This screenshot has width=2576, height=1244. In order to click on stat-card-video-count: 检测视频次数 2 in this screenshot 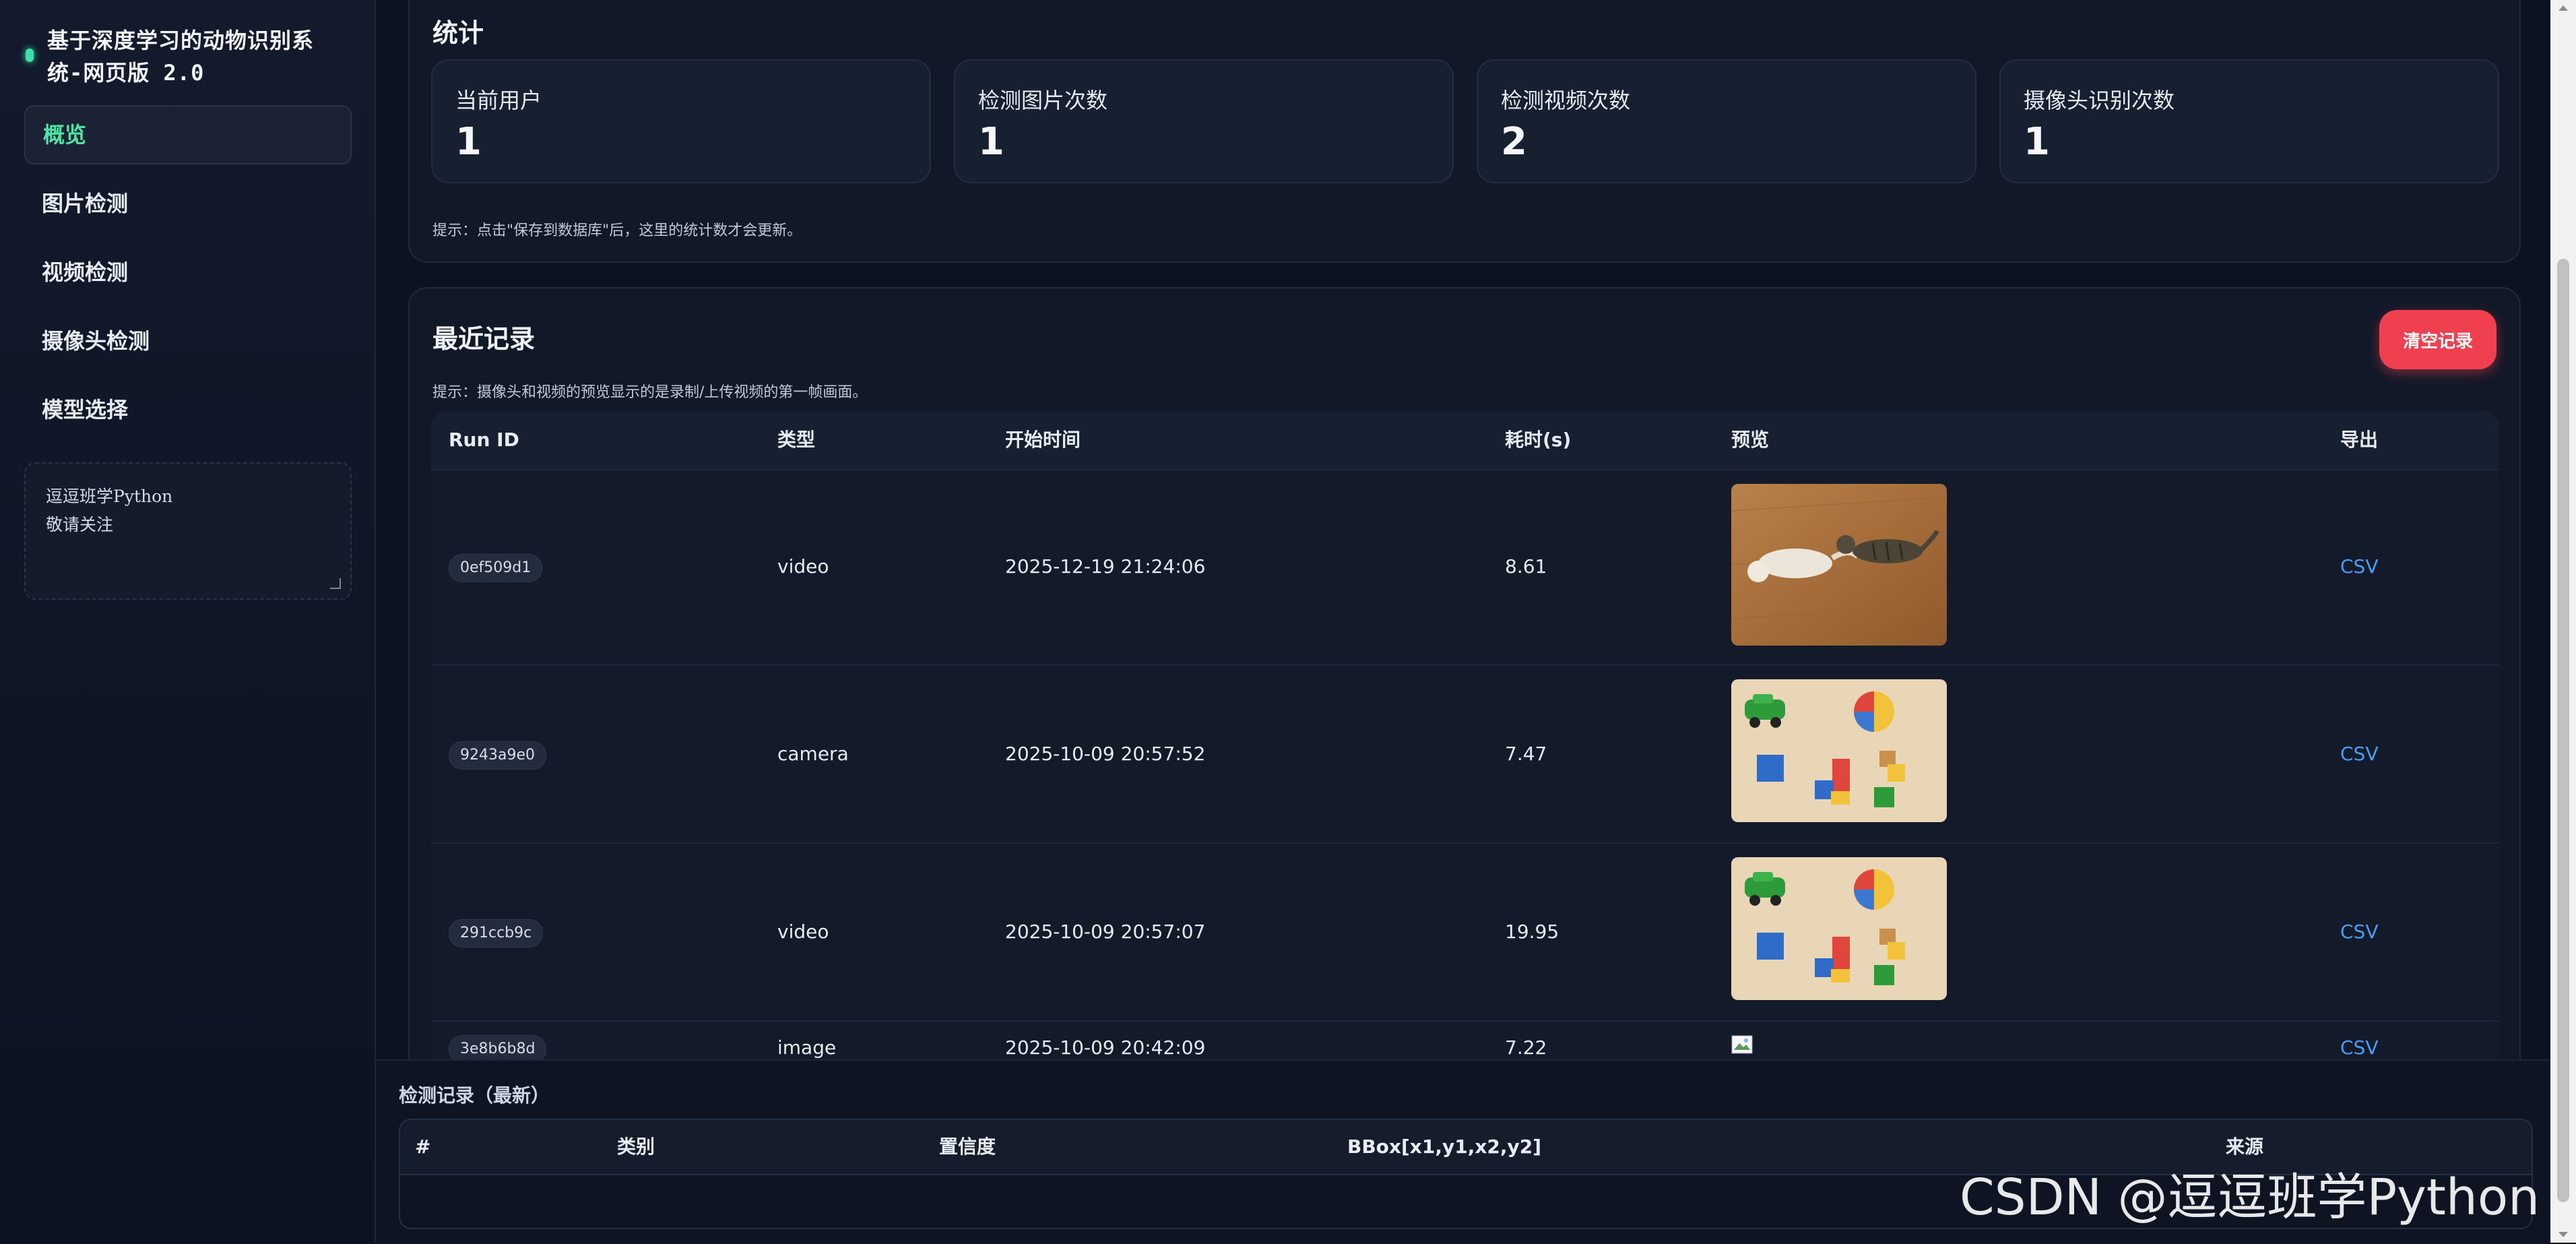, I will do `click(1727, 121)`.